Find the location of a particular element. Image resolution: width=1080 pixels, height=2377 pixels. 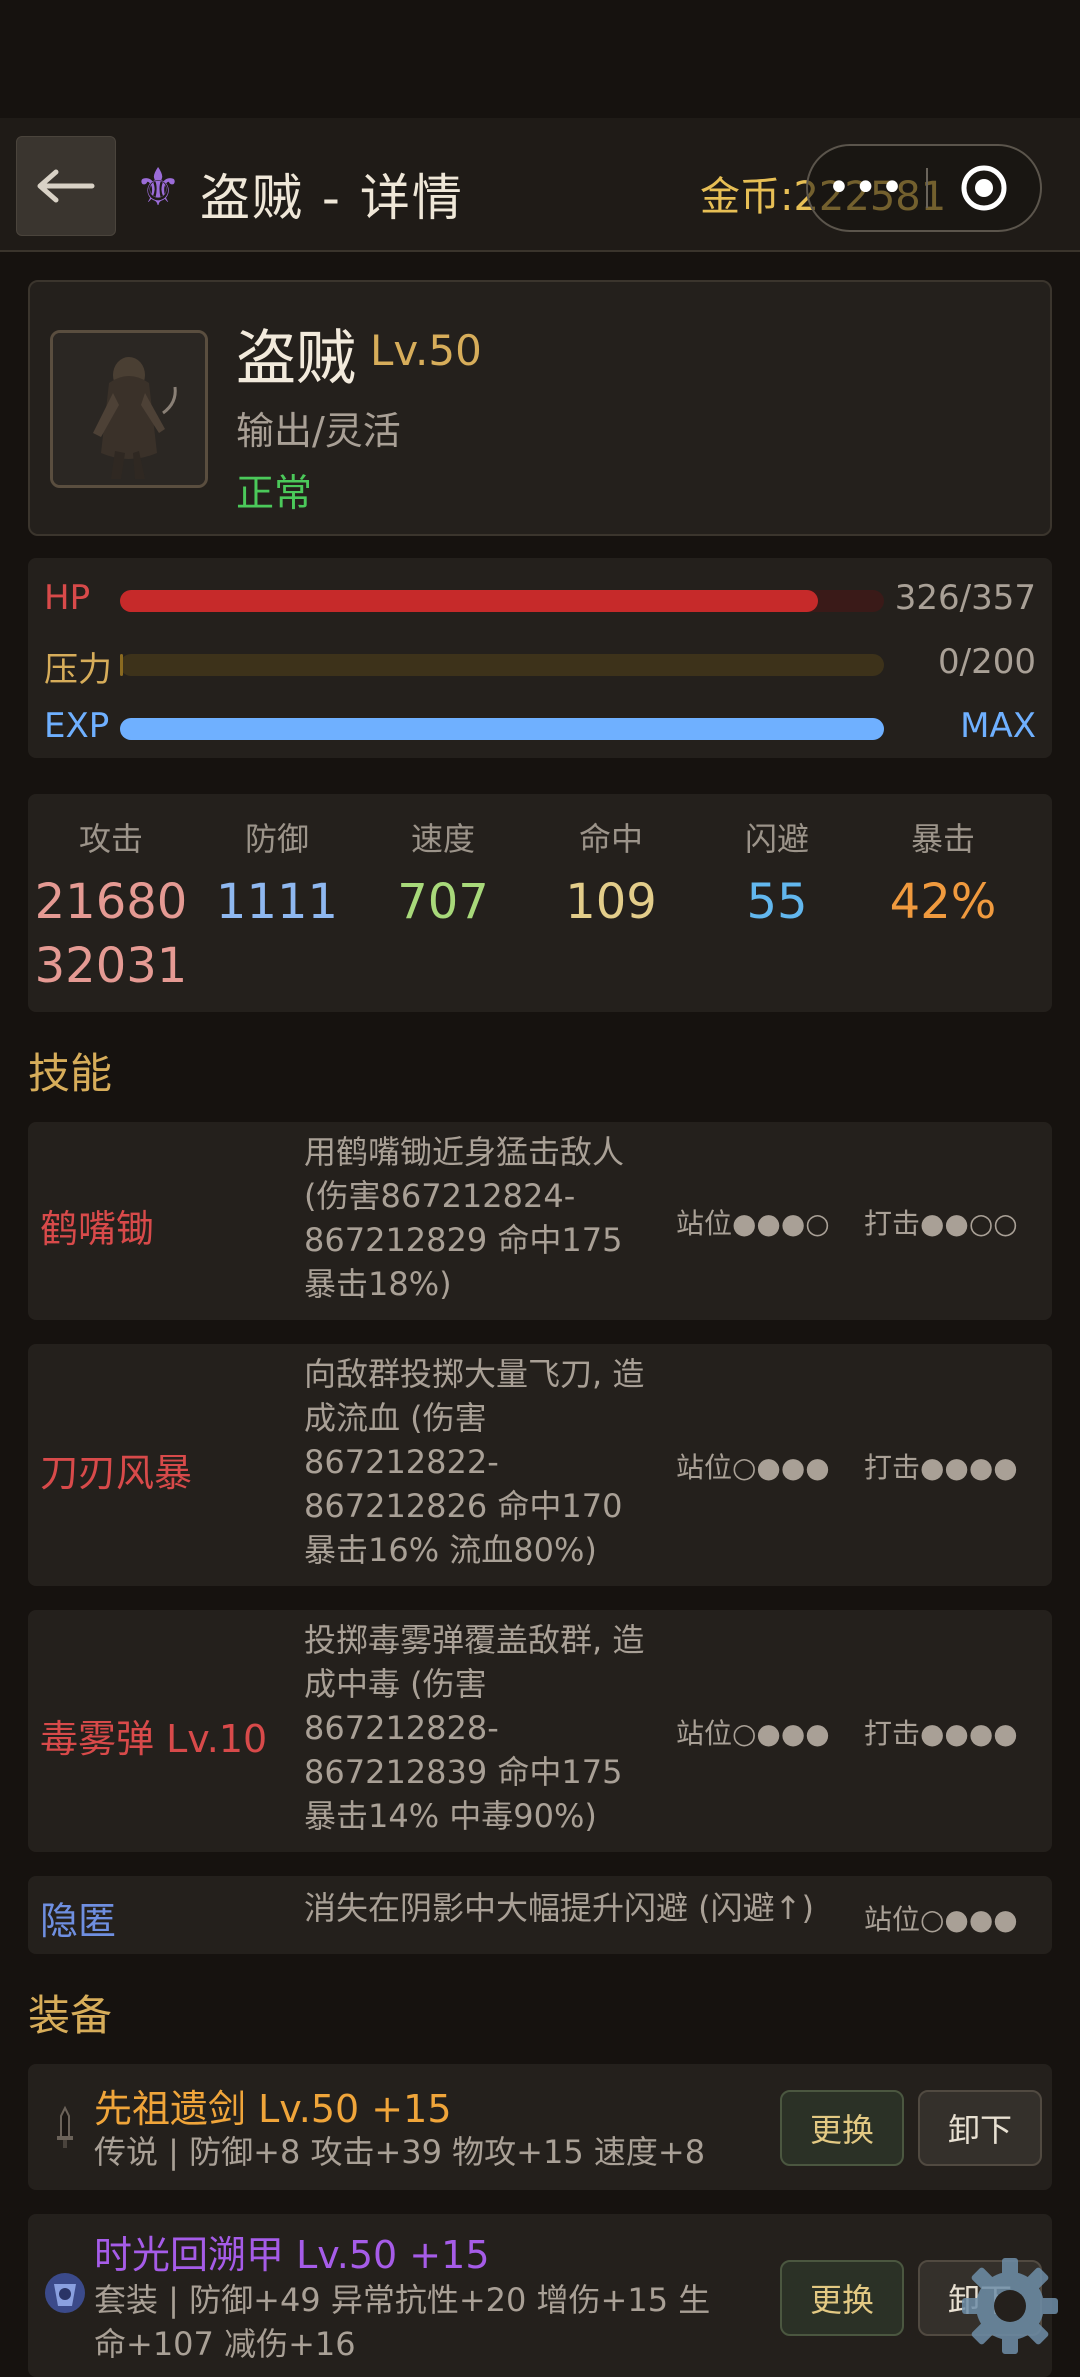

stat-value: 55 is located at coordinates (777, 902).